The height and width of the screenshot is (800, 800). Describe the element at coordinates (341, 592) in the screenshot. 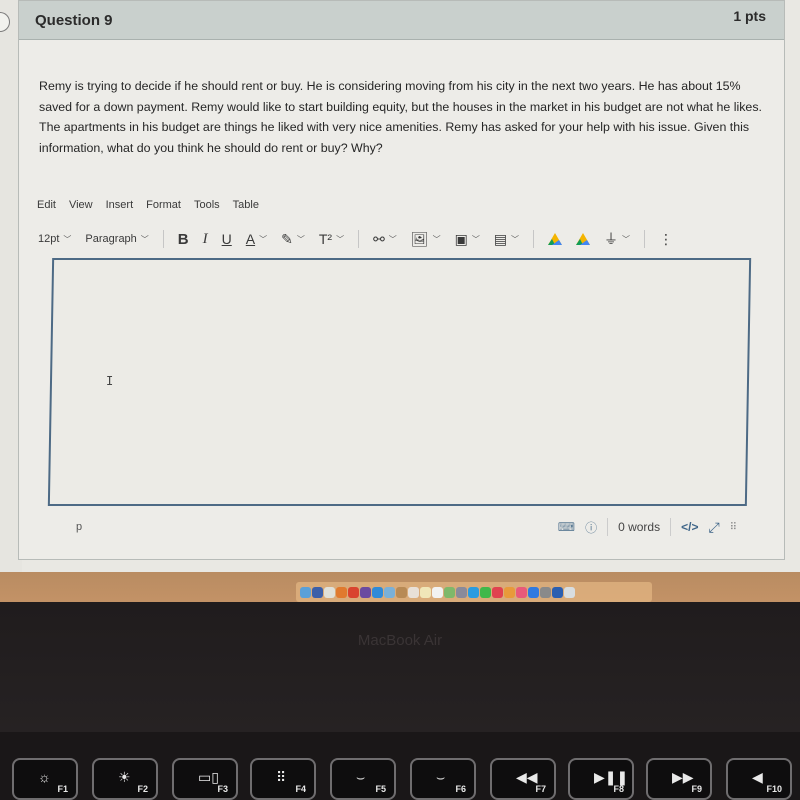

I see `dock-app-keychain` at that location.